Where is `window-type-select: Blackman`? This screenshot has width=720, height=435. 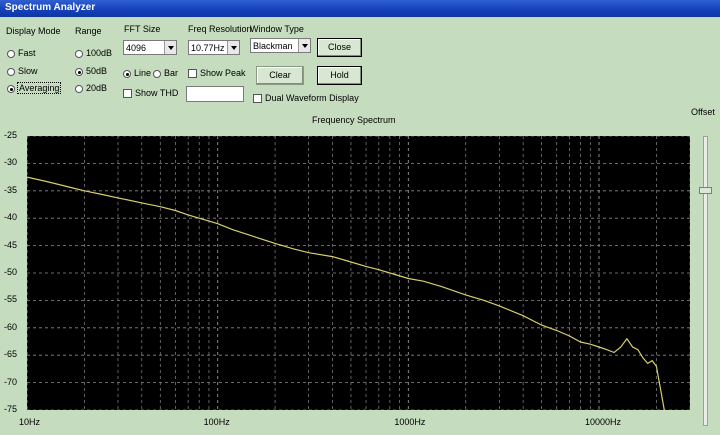 window-type-select: Blackman is located at coordinates (280, 45).